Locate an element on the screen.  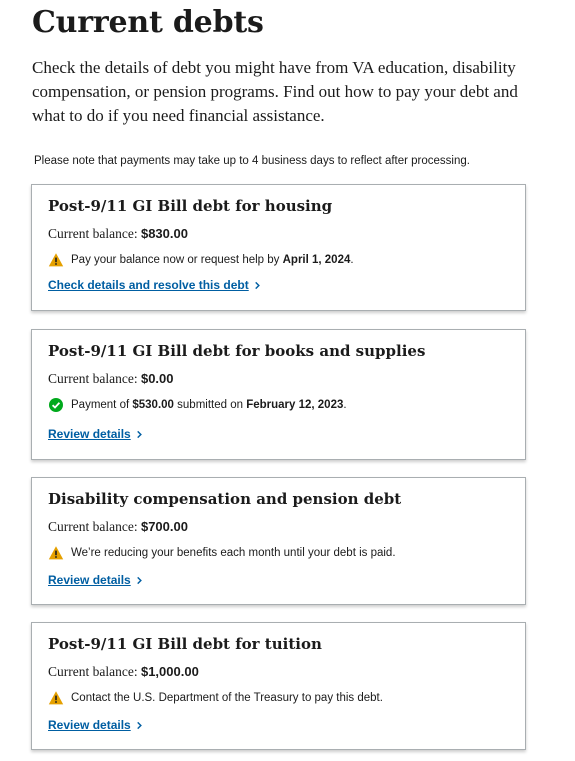
page-title: Current debts is located at coordinates (148, 22).